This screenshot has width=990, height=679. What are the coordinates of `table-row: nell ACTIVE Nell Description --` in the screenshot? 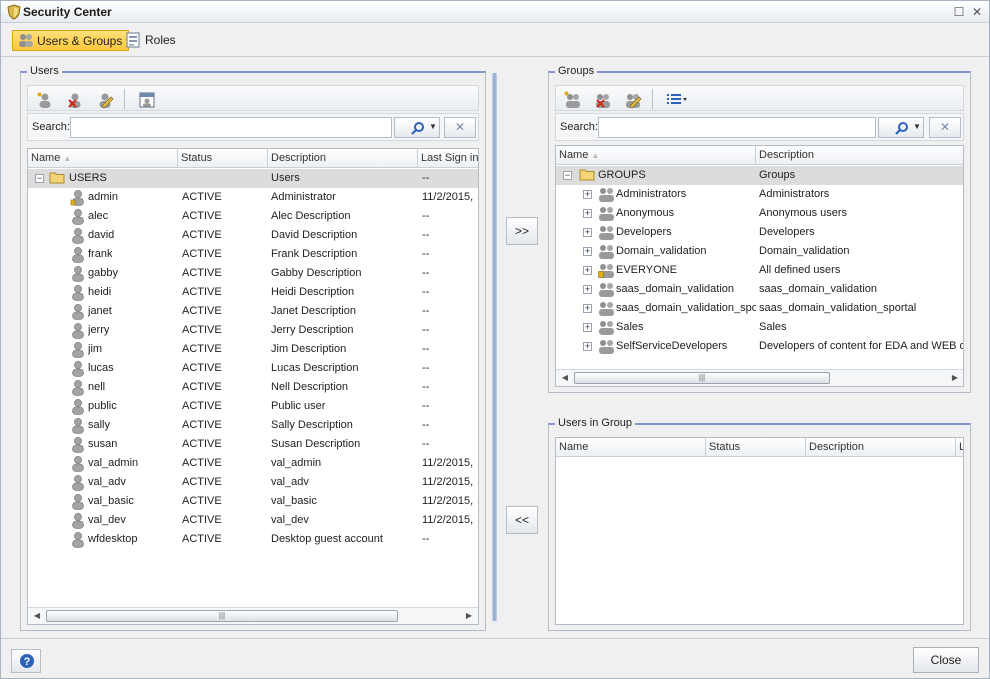 It's located at (253, 387).